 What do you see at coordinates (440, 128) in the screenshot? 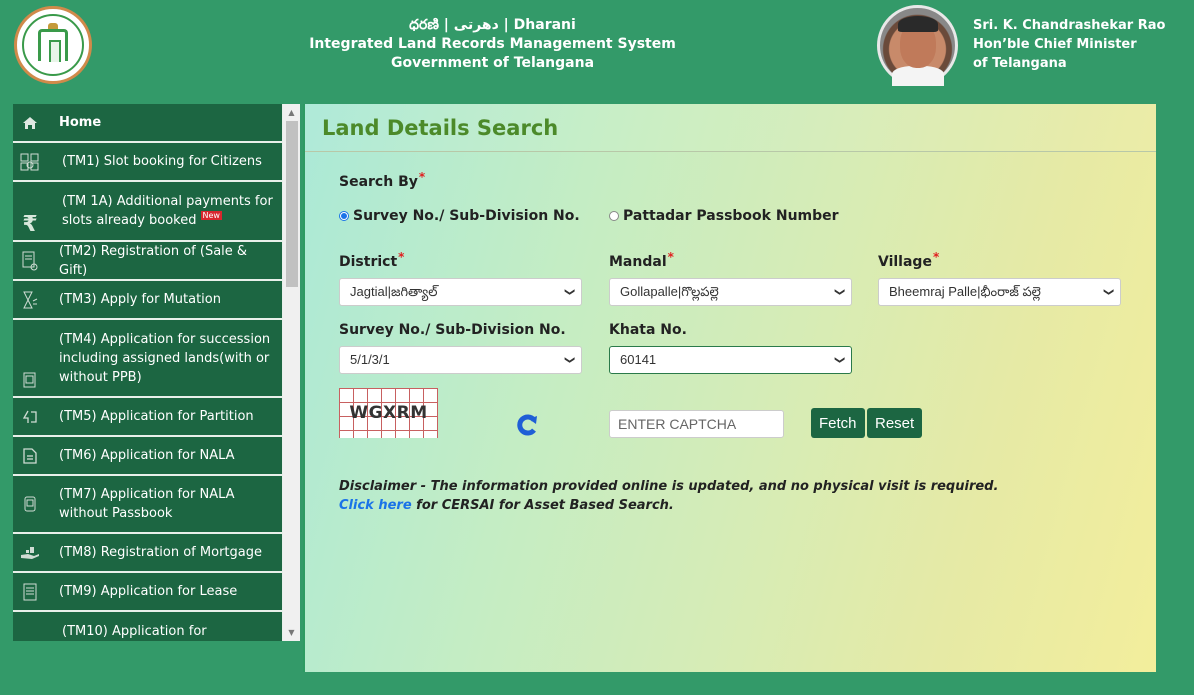
I see `page-title: Land Details Search` at bounding box center [440, 128].